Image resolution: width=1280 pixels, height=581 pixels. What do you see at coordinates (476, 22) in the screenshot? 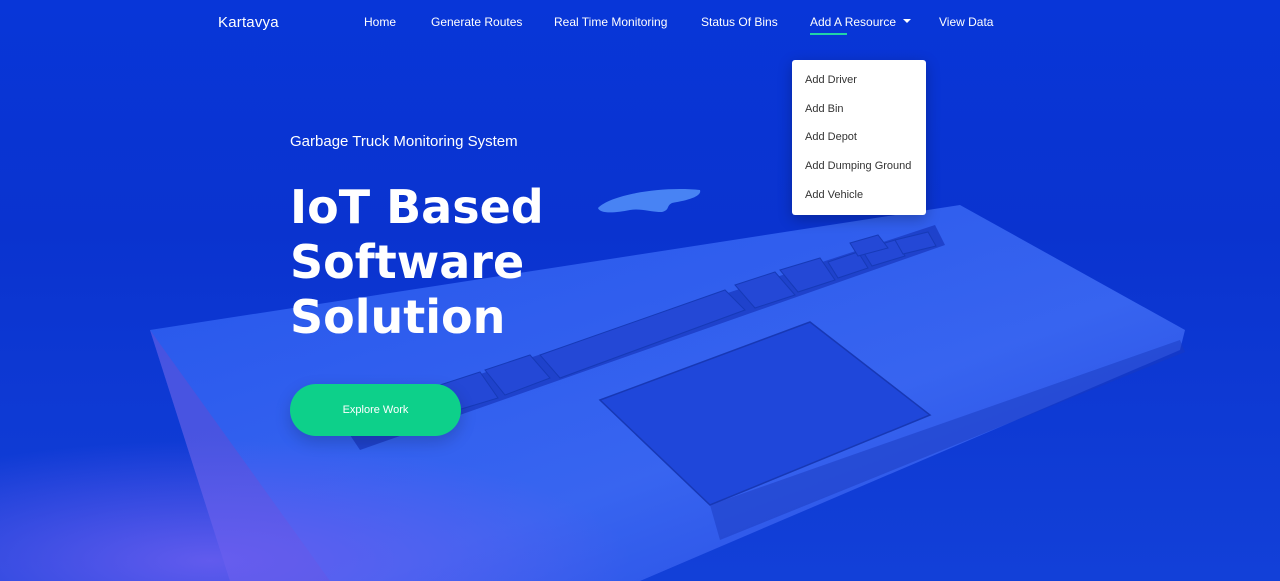
I see `nav-generate-routes: Generate Routes` at bounding box center [476, 22].